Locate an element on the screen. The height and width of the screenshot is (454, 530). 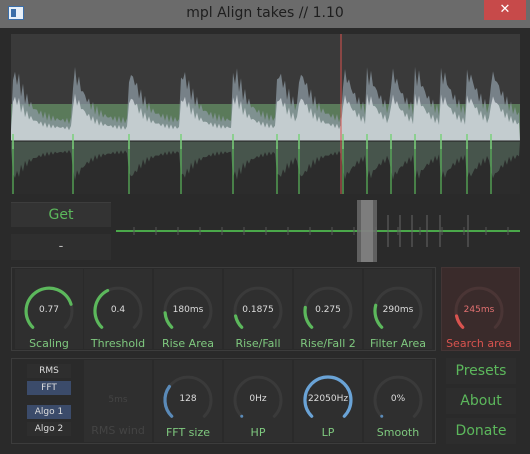
fft-mode-button: FFT is located at coordinates (49, 388).